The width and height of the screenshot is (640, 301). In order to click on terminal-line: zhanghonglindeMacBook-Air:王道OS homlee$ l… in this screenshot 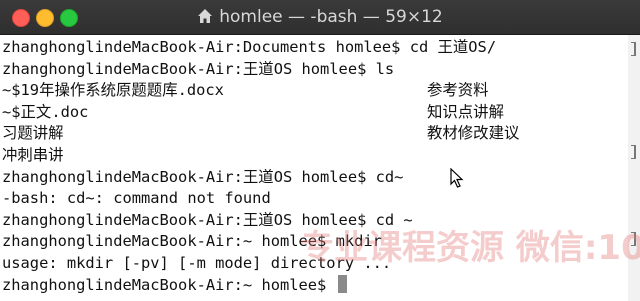, I will do `click(198, 68)`.